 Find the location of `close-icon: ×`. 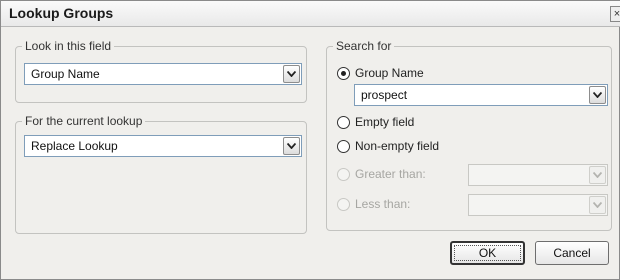

close-icon: × is located at coordinates (616, 14).